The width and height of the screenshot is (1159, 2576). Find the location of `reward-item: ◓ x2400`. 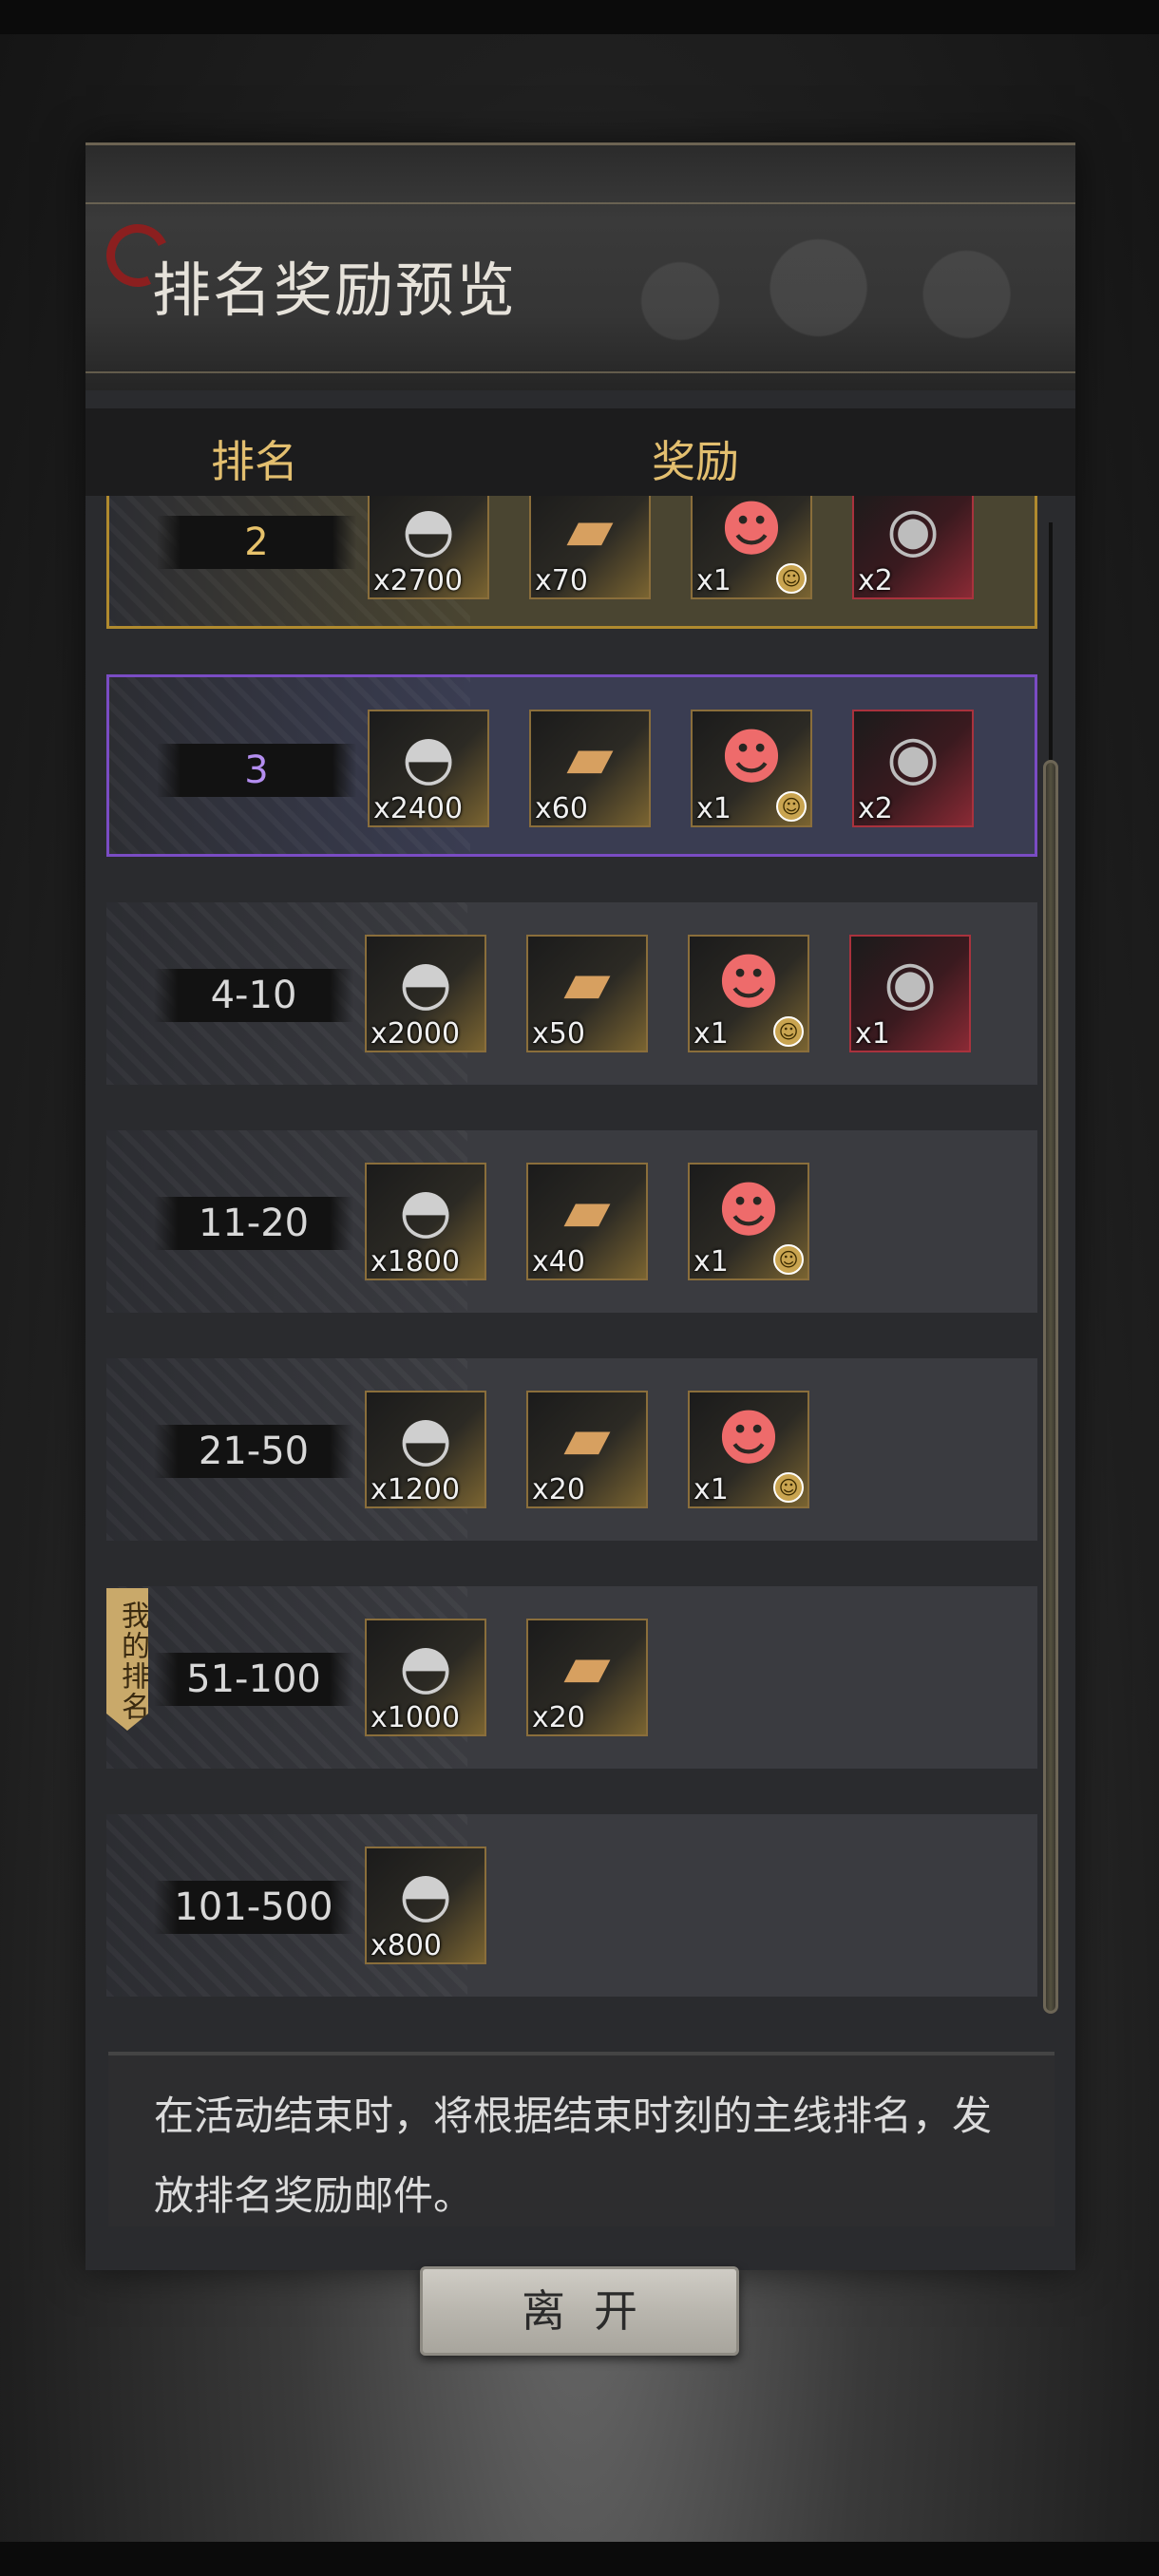

reward-item: ◓ x2400 is located at coordinates (428, 768).